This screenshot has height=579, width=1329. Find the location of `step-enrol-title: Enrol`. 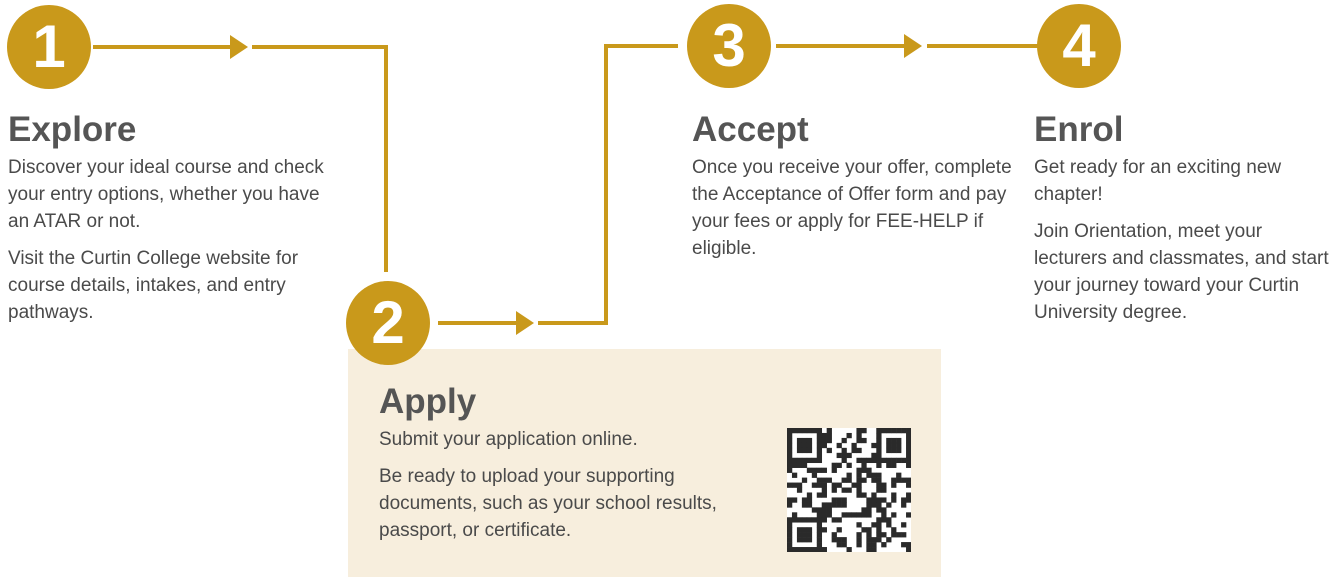

step-enrol-title: Enrol is located at coordinates (1079, 129).